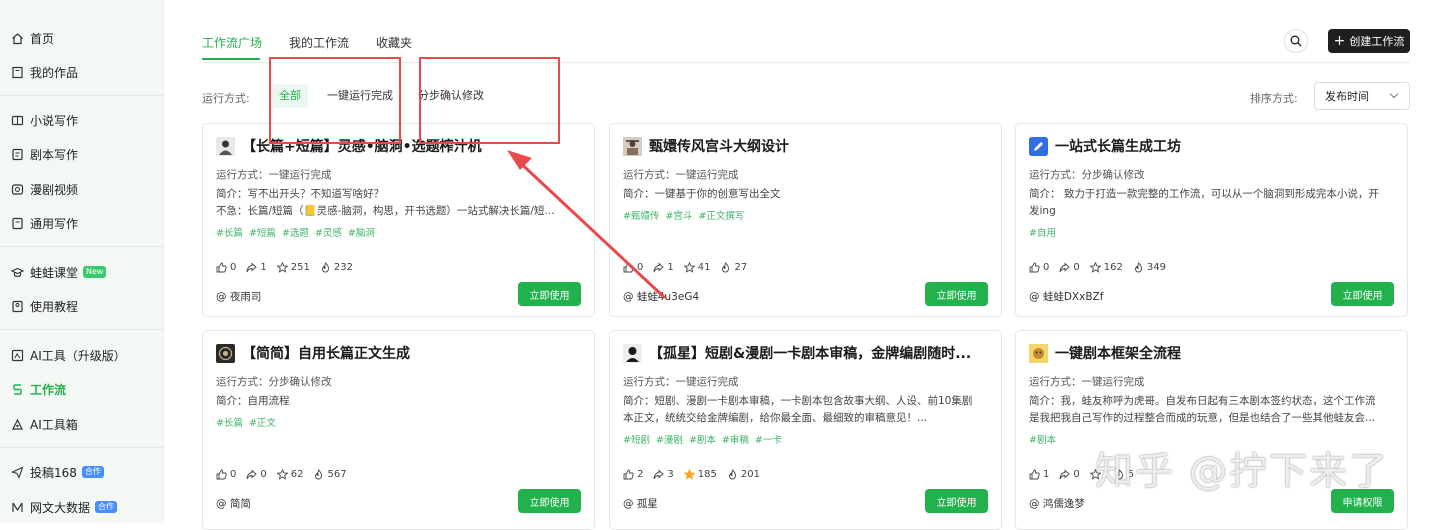 This screenshot has width=1440, height=530. I want to click on tag: #甄嬛传, so click(641, 216).